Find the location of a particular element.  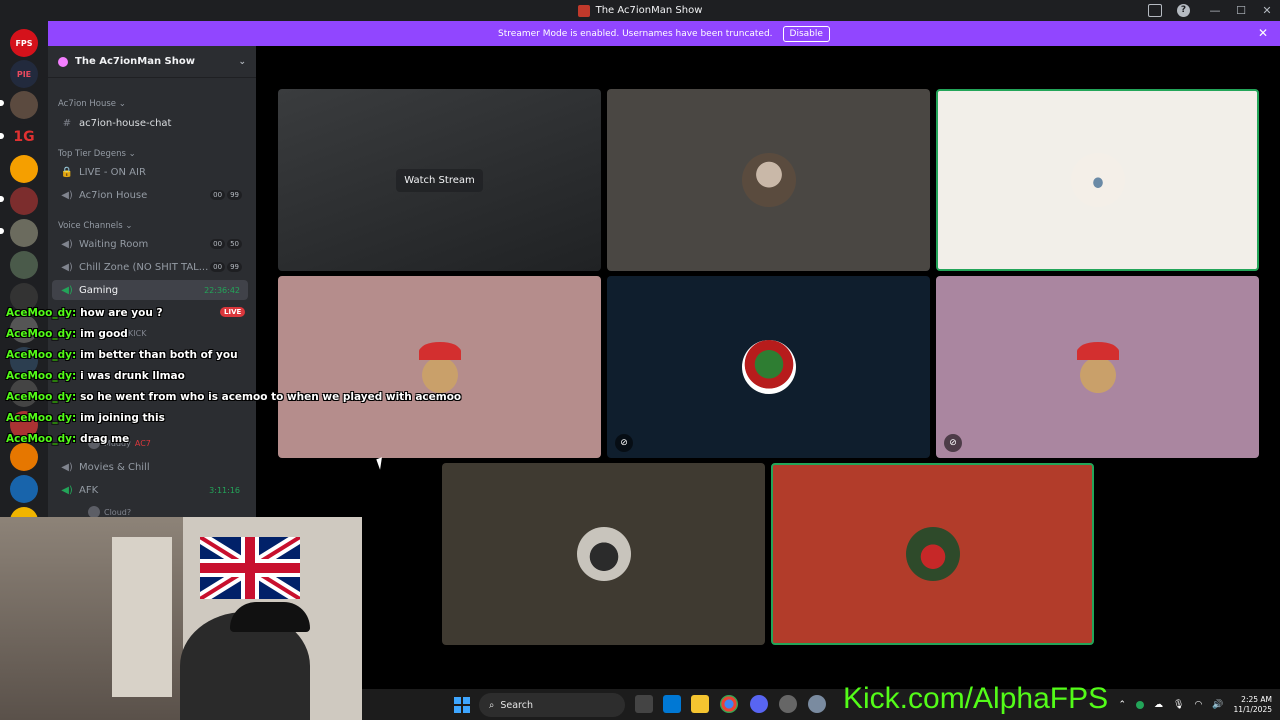

stream-tile: Watch Stream is located at coordinates (439, 180).